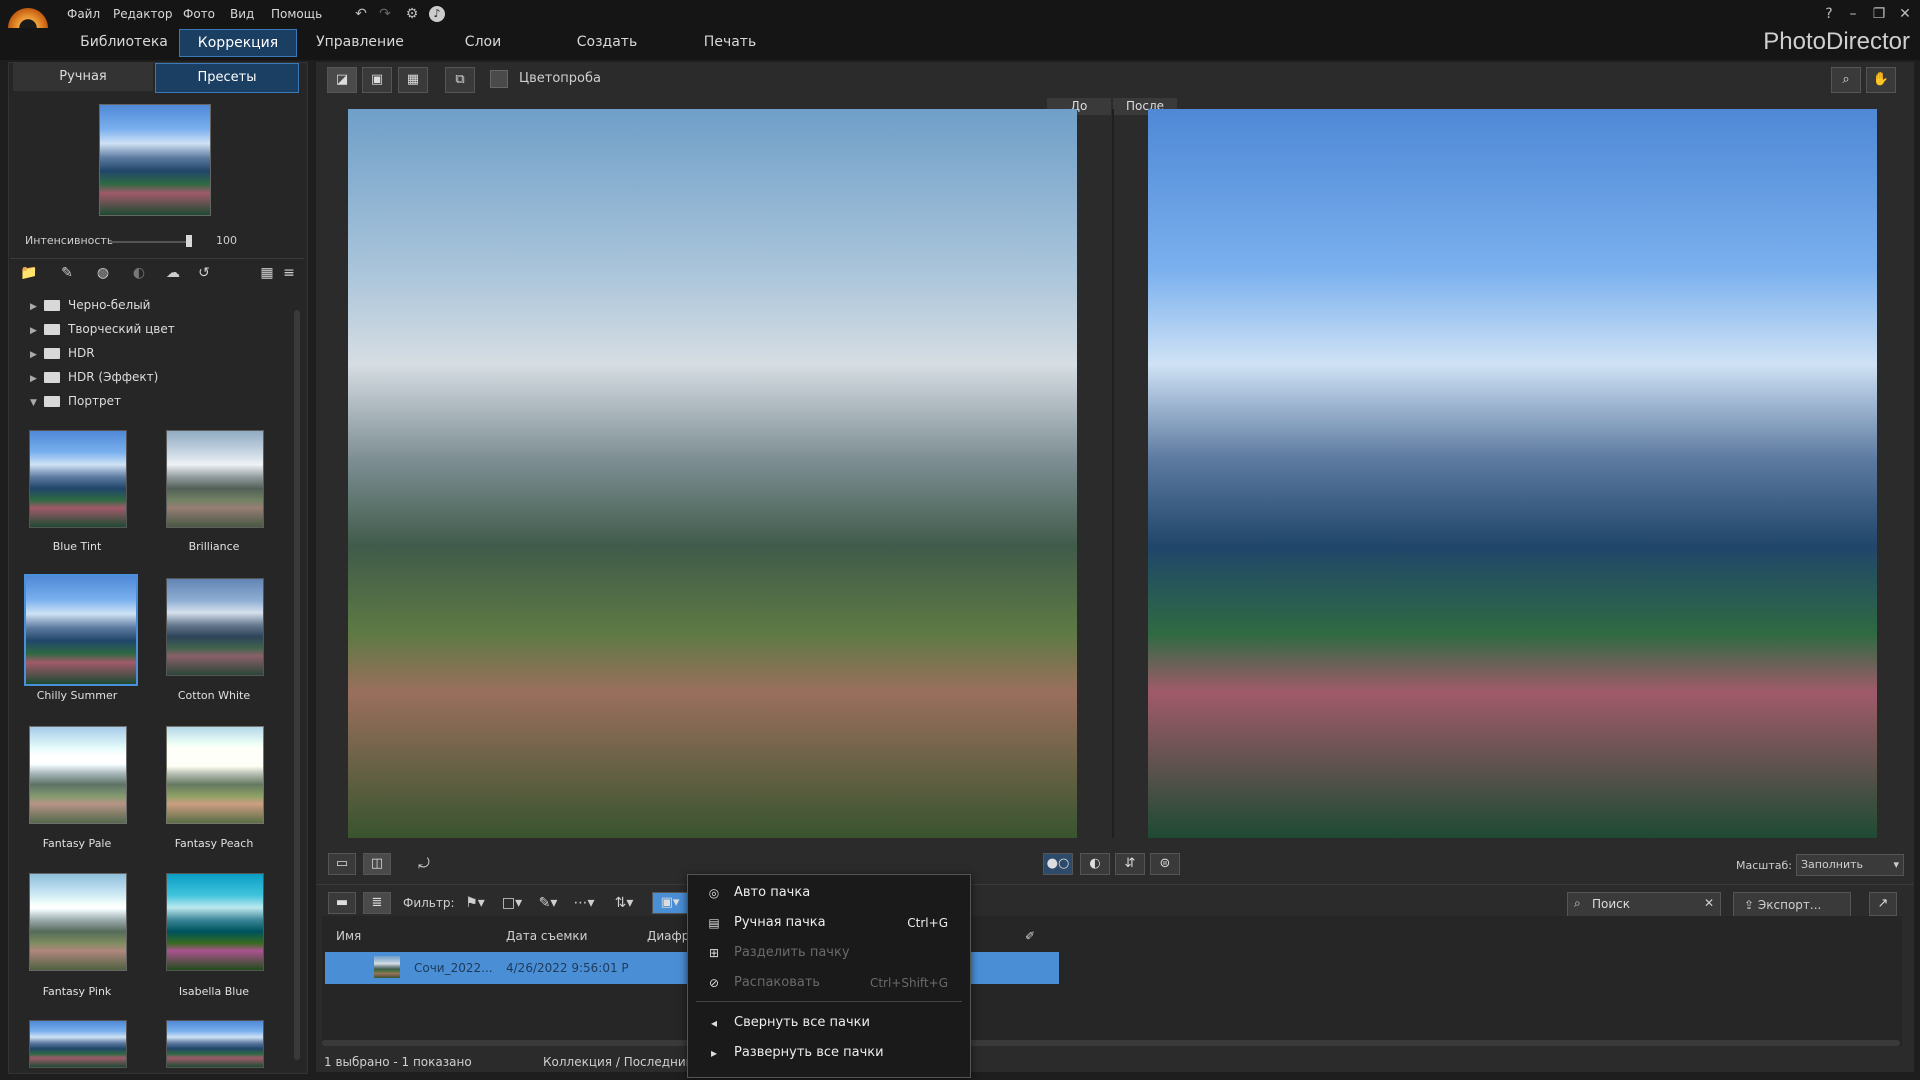 The image size is (1920, 1080). What do you see at coordinates (226, 240) in the screenshot?
I see `intensity-value: 100` at bounding box center [226, 240].